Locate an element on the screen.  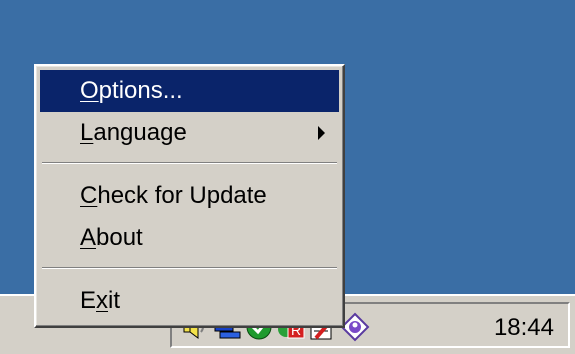
menu-item-label: Exit is located at coordinates (100, 300).